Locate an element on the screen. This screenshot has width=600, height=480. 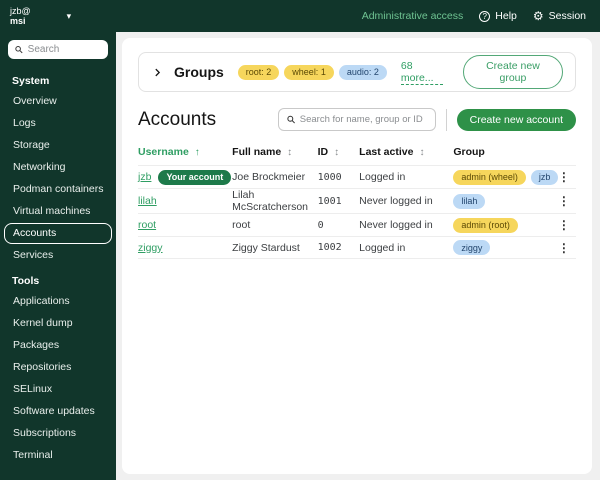
id-cell: 0 is located at coordinates (320, 225).